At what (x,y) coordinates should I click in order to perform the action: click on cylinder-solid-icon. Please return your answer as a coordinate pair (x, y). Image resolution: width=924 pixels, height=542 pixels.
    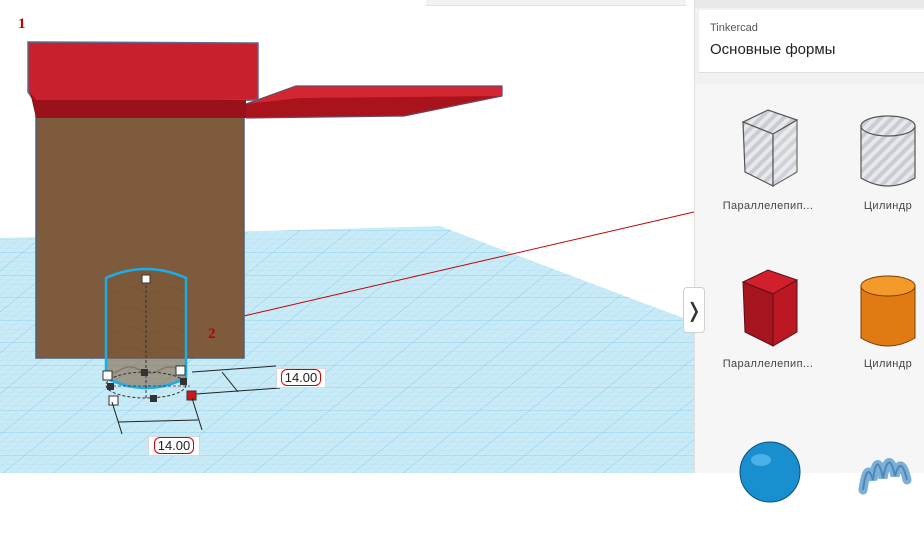
    Looking at the image, I should click on (888, 311).